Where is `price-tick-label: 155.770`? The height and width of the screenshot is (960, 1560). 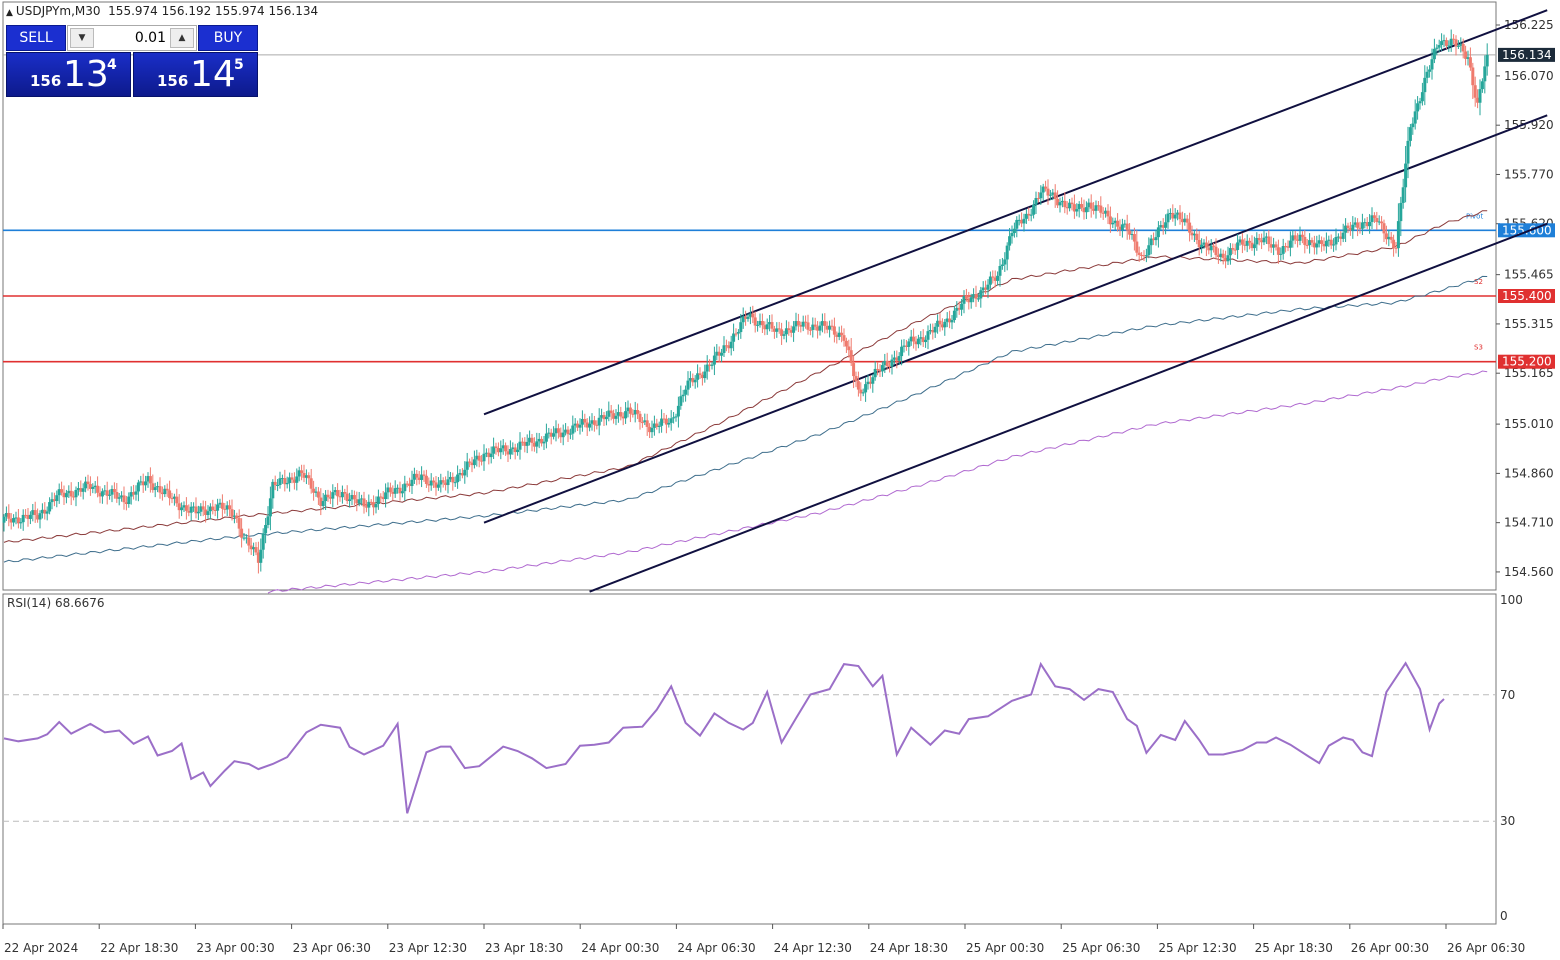
price-tick-label: 155.770 is located at coordinates (1529, 174).